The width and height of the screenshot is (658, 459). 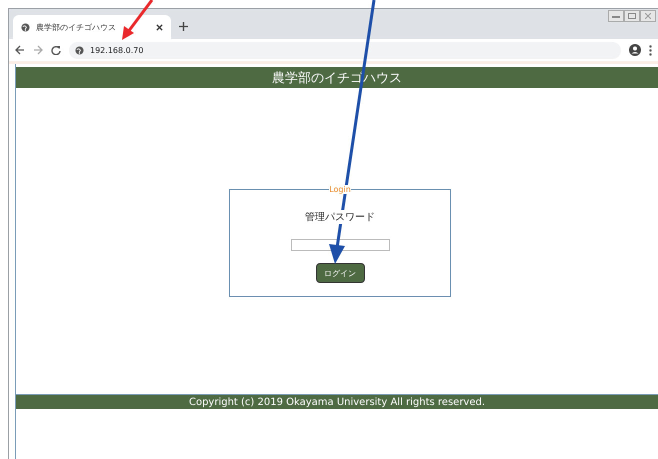 What do you see at coordinates (340, 217) in the screenshot?
I see `password-label: 管理パスワード` at bounding box center [340, 217].